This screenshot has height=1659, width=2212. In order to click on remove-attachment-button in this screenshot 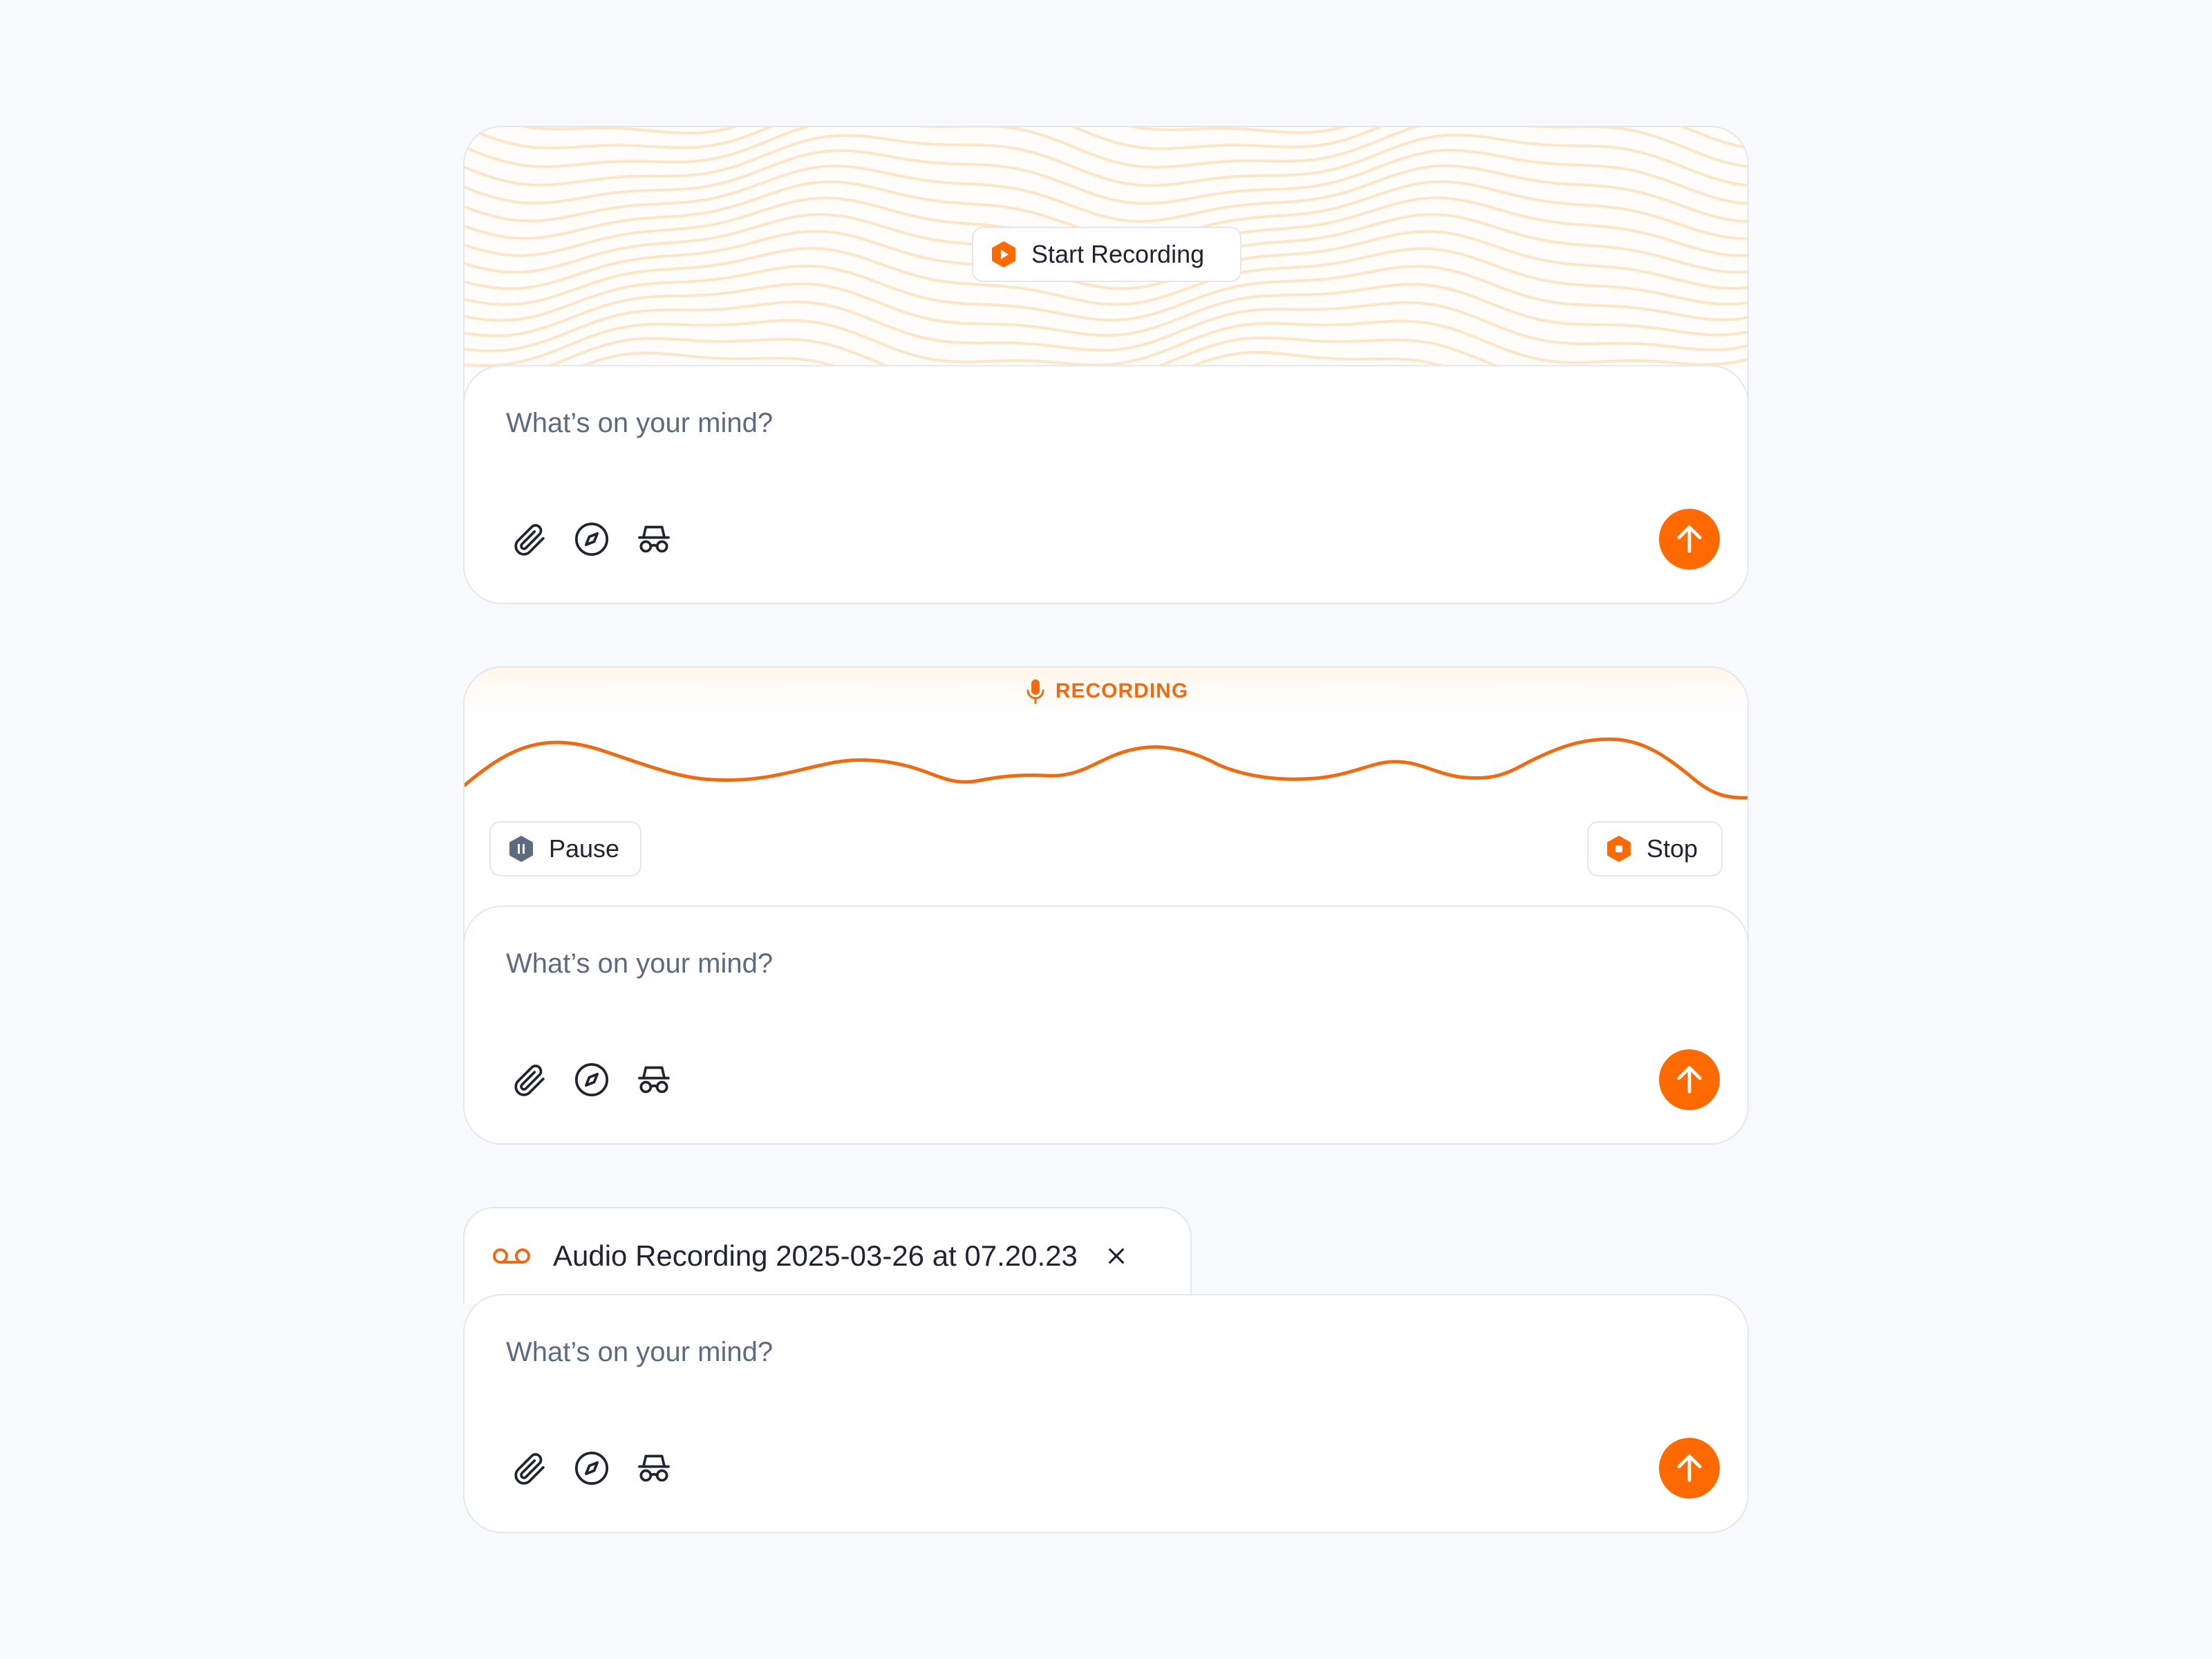, I will do `click(1117, 1256)`.